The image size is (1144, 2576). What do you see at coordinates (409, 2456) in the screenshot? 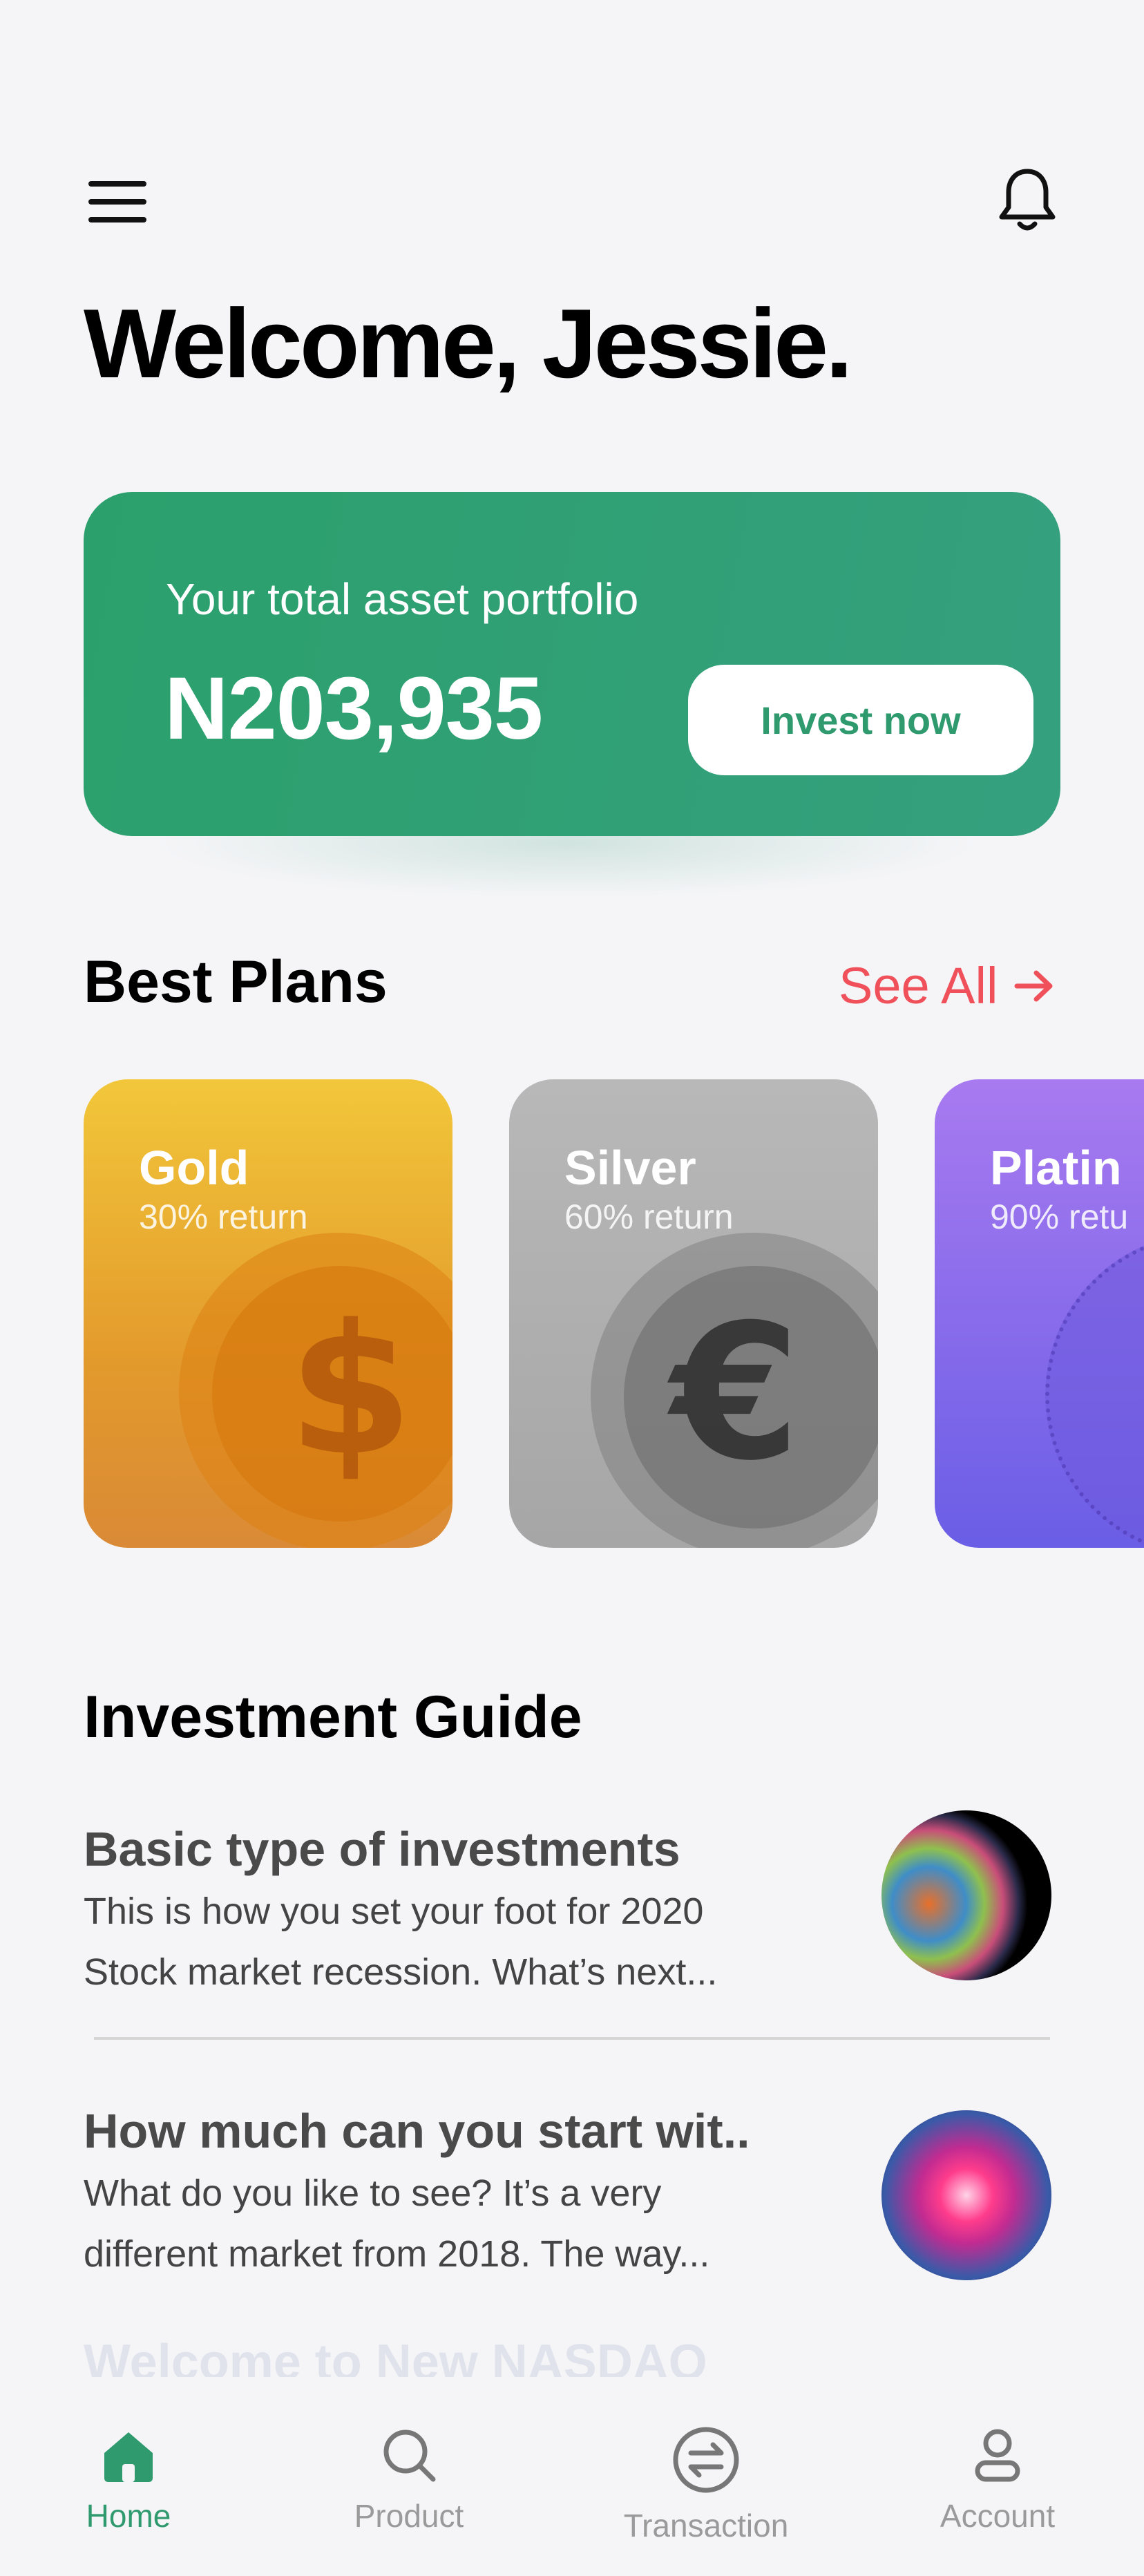
I see `search-icon` at bounding box center [409, 2456].